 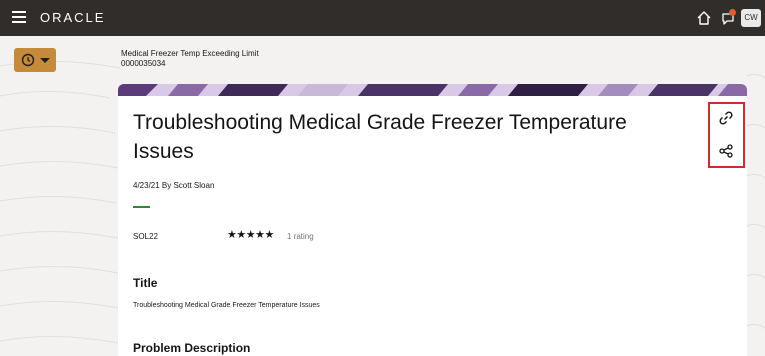 What do you see at coordinates (751, 18) in the screenshot?
I see `user-avatar: CW` at bounding box center [751, 18].